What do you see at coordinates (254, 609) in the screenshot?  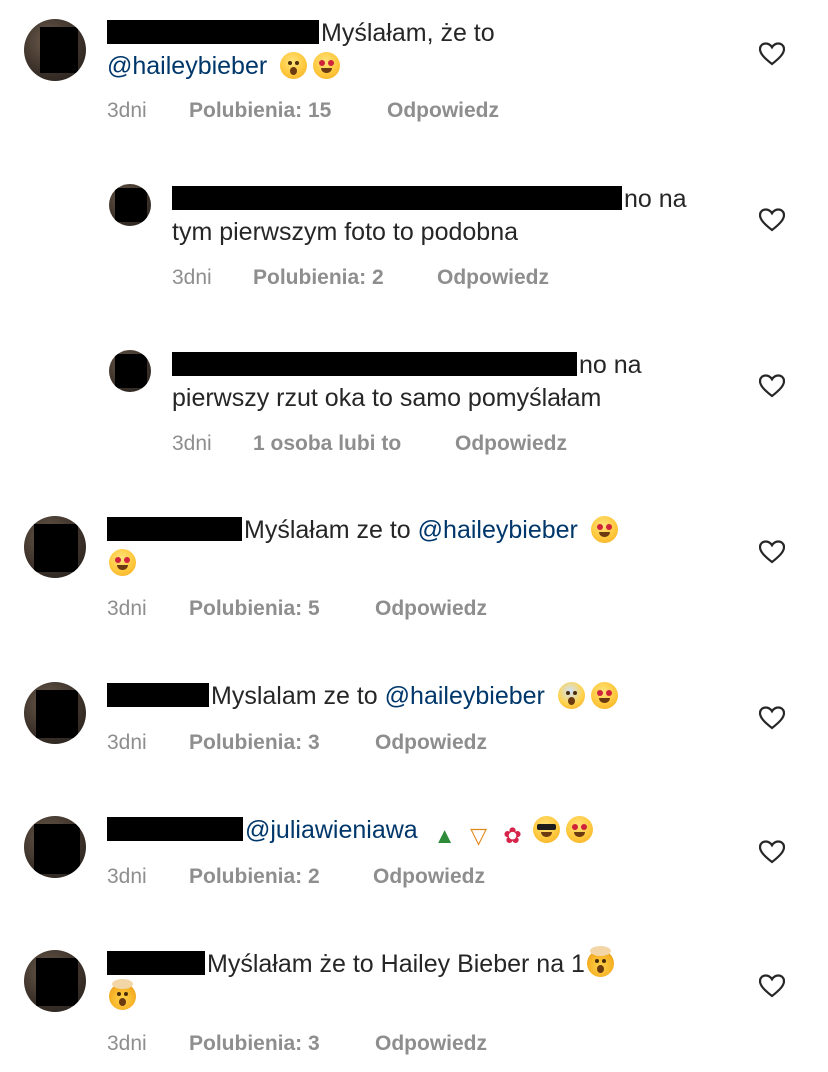 I see `likes-count: Polubienia: 5` at bounding box center [254, 609].